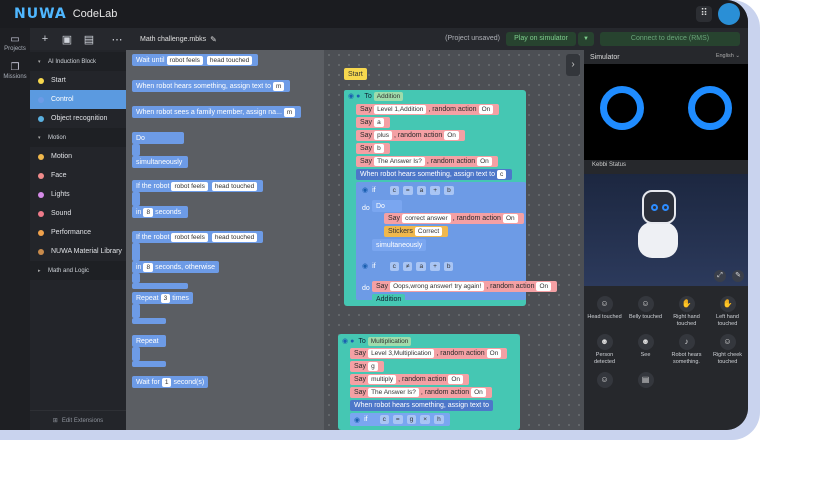 The image size is (820, 490). What do you see at coordinates (67, 39) in the screenshot?
I see `save-icon: ▣` at bounding box center [67, 39].